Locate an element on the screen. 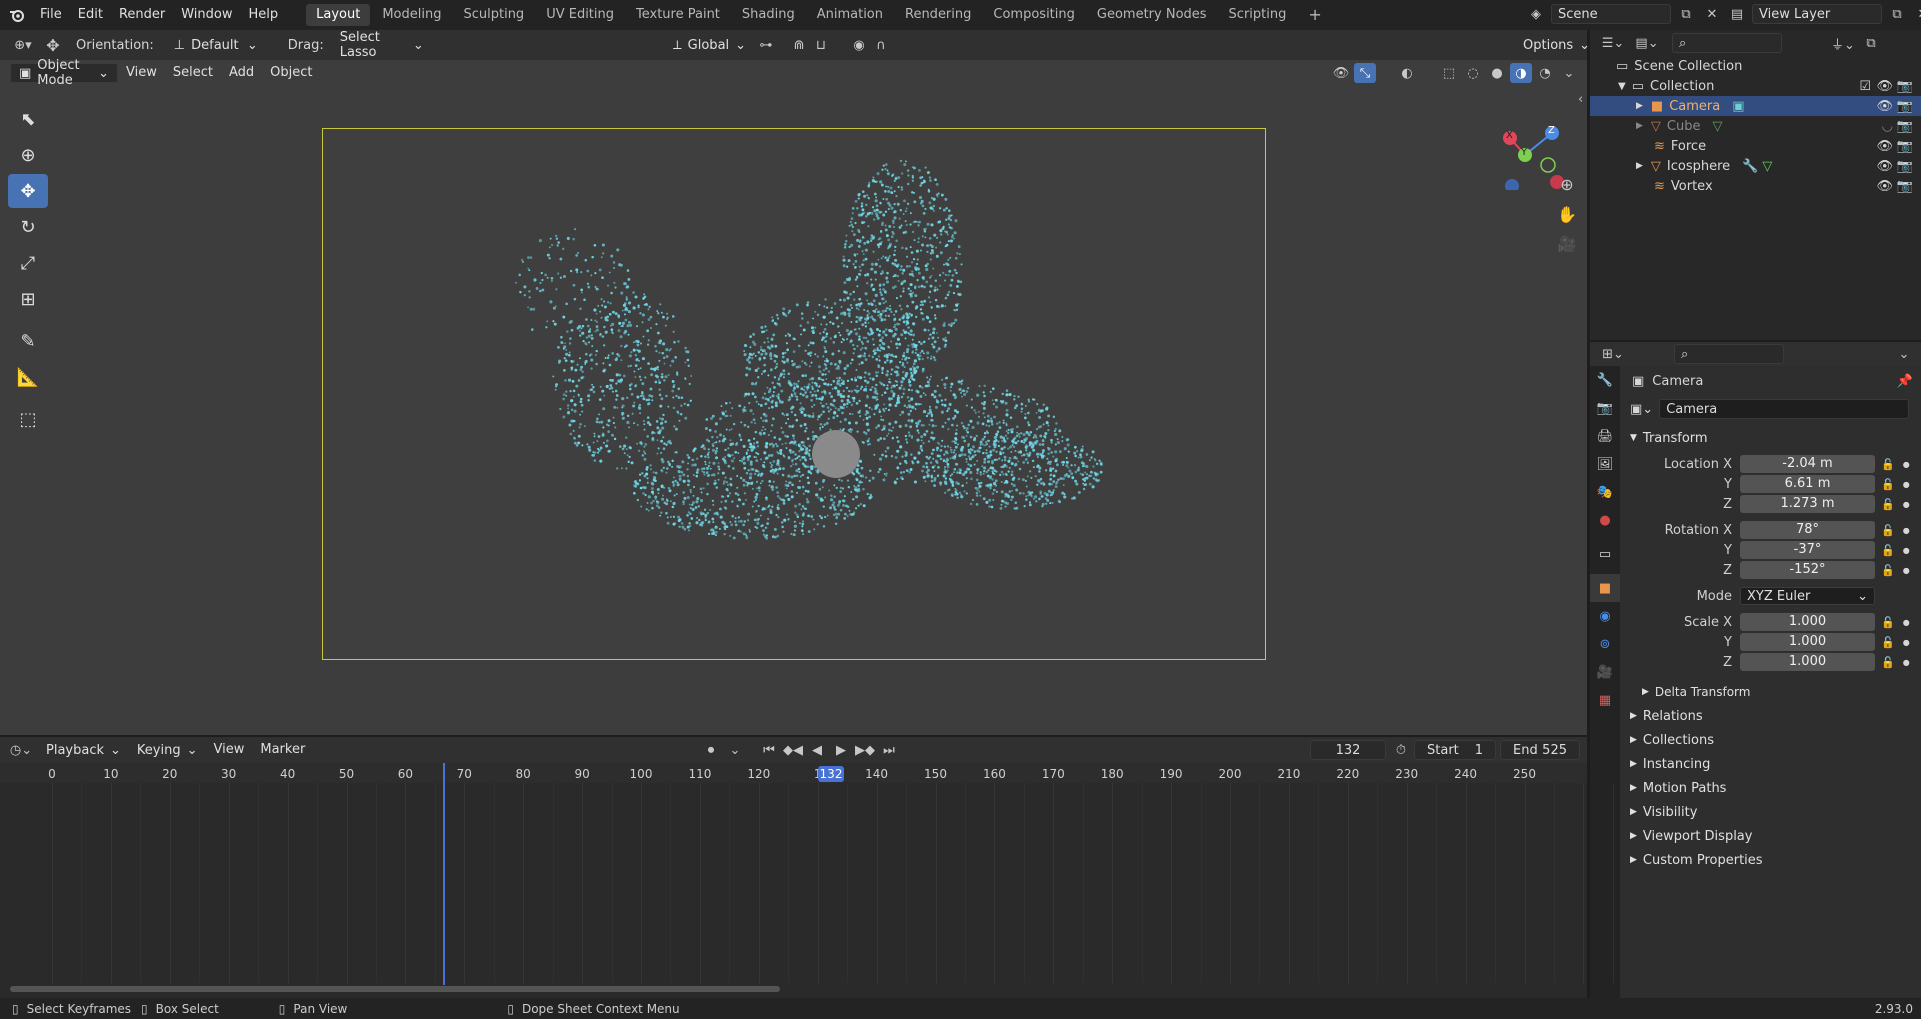 The image size is (1921, 1019). current-frame-field: 132 is located at coordinates (1348, 750).